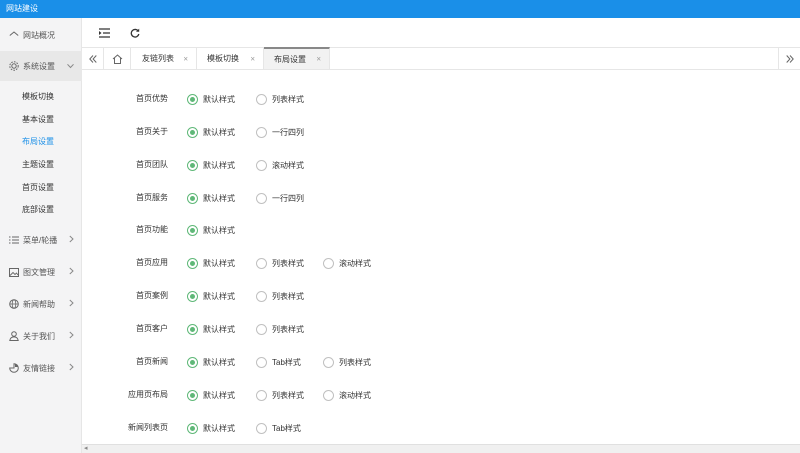 The width and height of the screenshot is (800, 453). What do you see at coordinates (22, 8) in the screenshot?
I see `app-title: 网站建设` at bounding box center [22, 8].